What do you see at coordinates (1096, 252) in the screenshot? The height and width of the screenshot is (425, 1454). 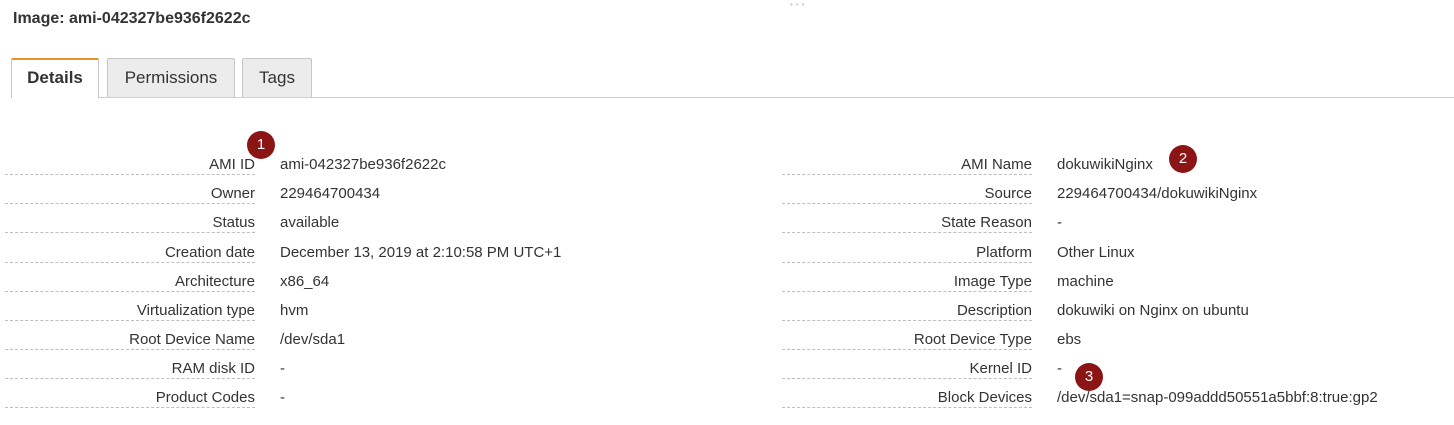 I see `detail-value: Other Linux` at bounding box center [1096, 252].